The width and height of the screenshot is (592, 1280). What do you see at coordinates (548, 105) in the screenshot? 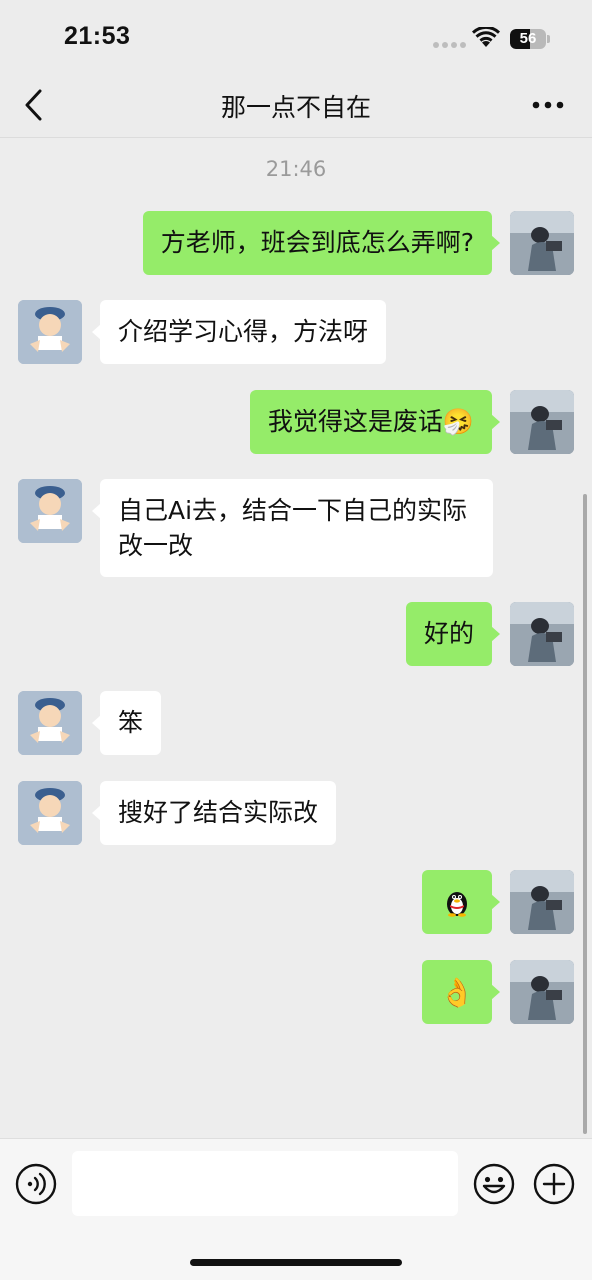
I see `more-options-icon` at bounding box center [548, 105].